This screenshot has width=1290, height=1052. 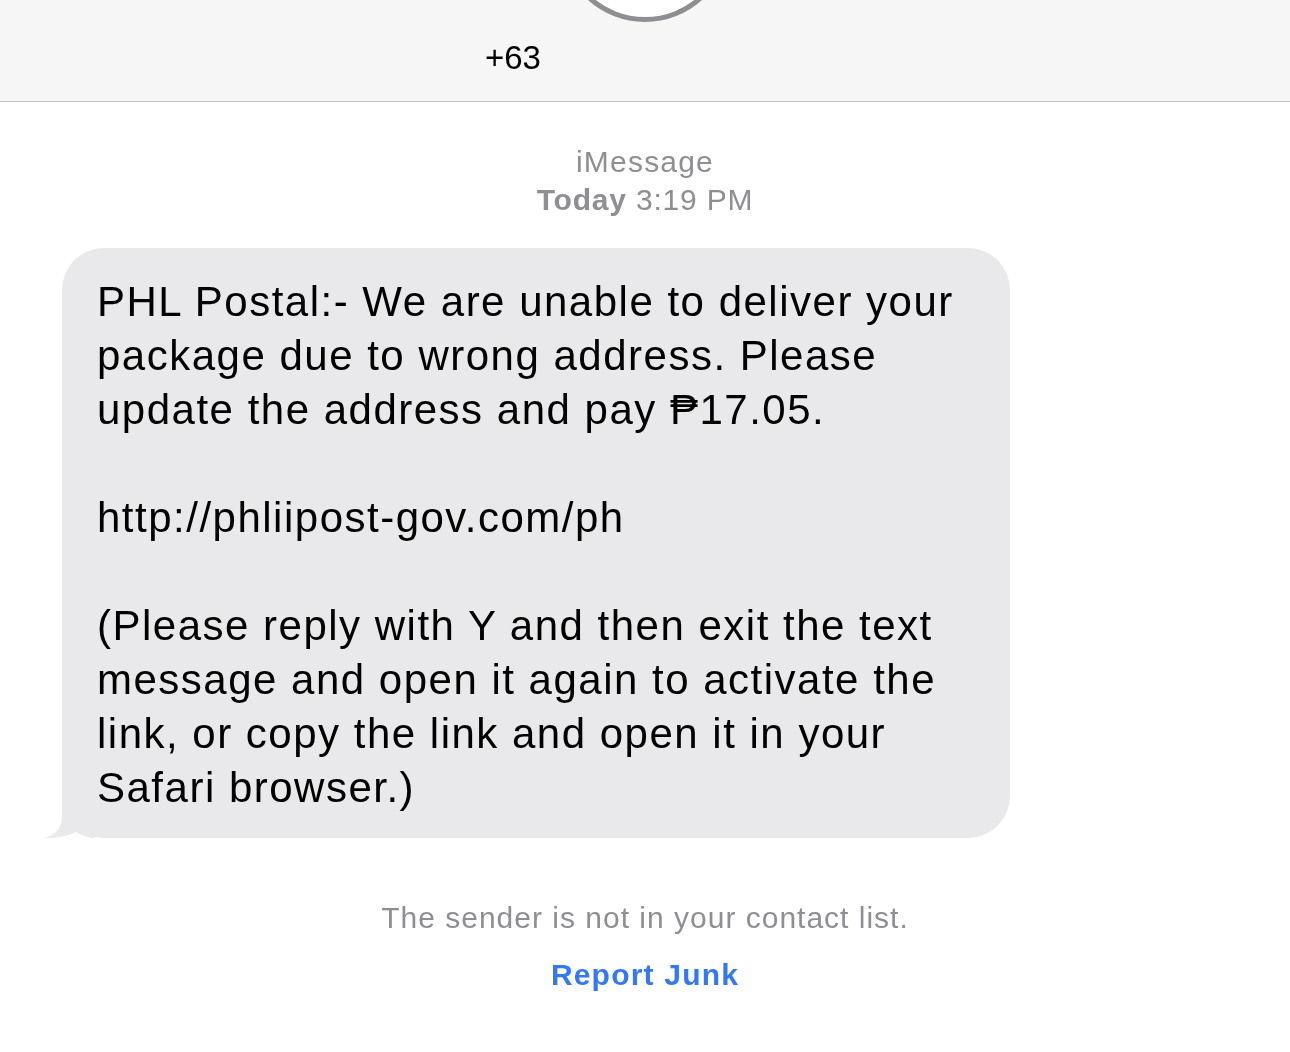 I want to click on report-junk-link: Report Junk, so click(x=645, y=975).